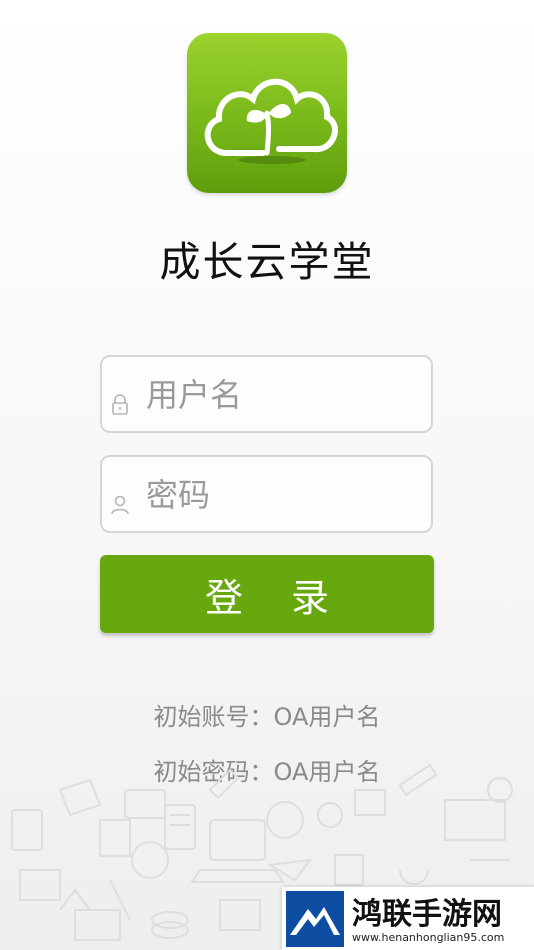 This screenshot has height=950, width=534. What do you see at coordinates (267, 594) in the screenshot?
I see `login-button: 登 录` at bounding box center [267, 594].